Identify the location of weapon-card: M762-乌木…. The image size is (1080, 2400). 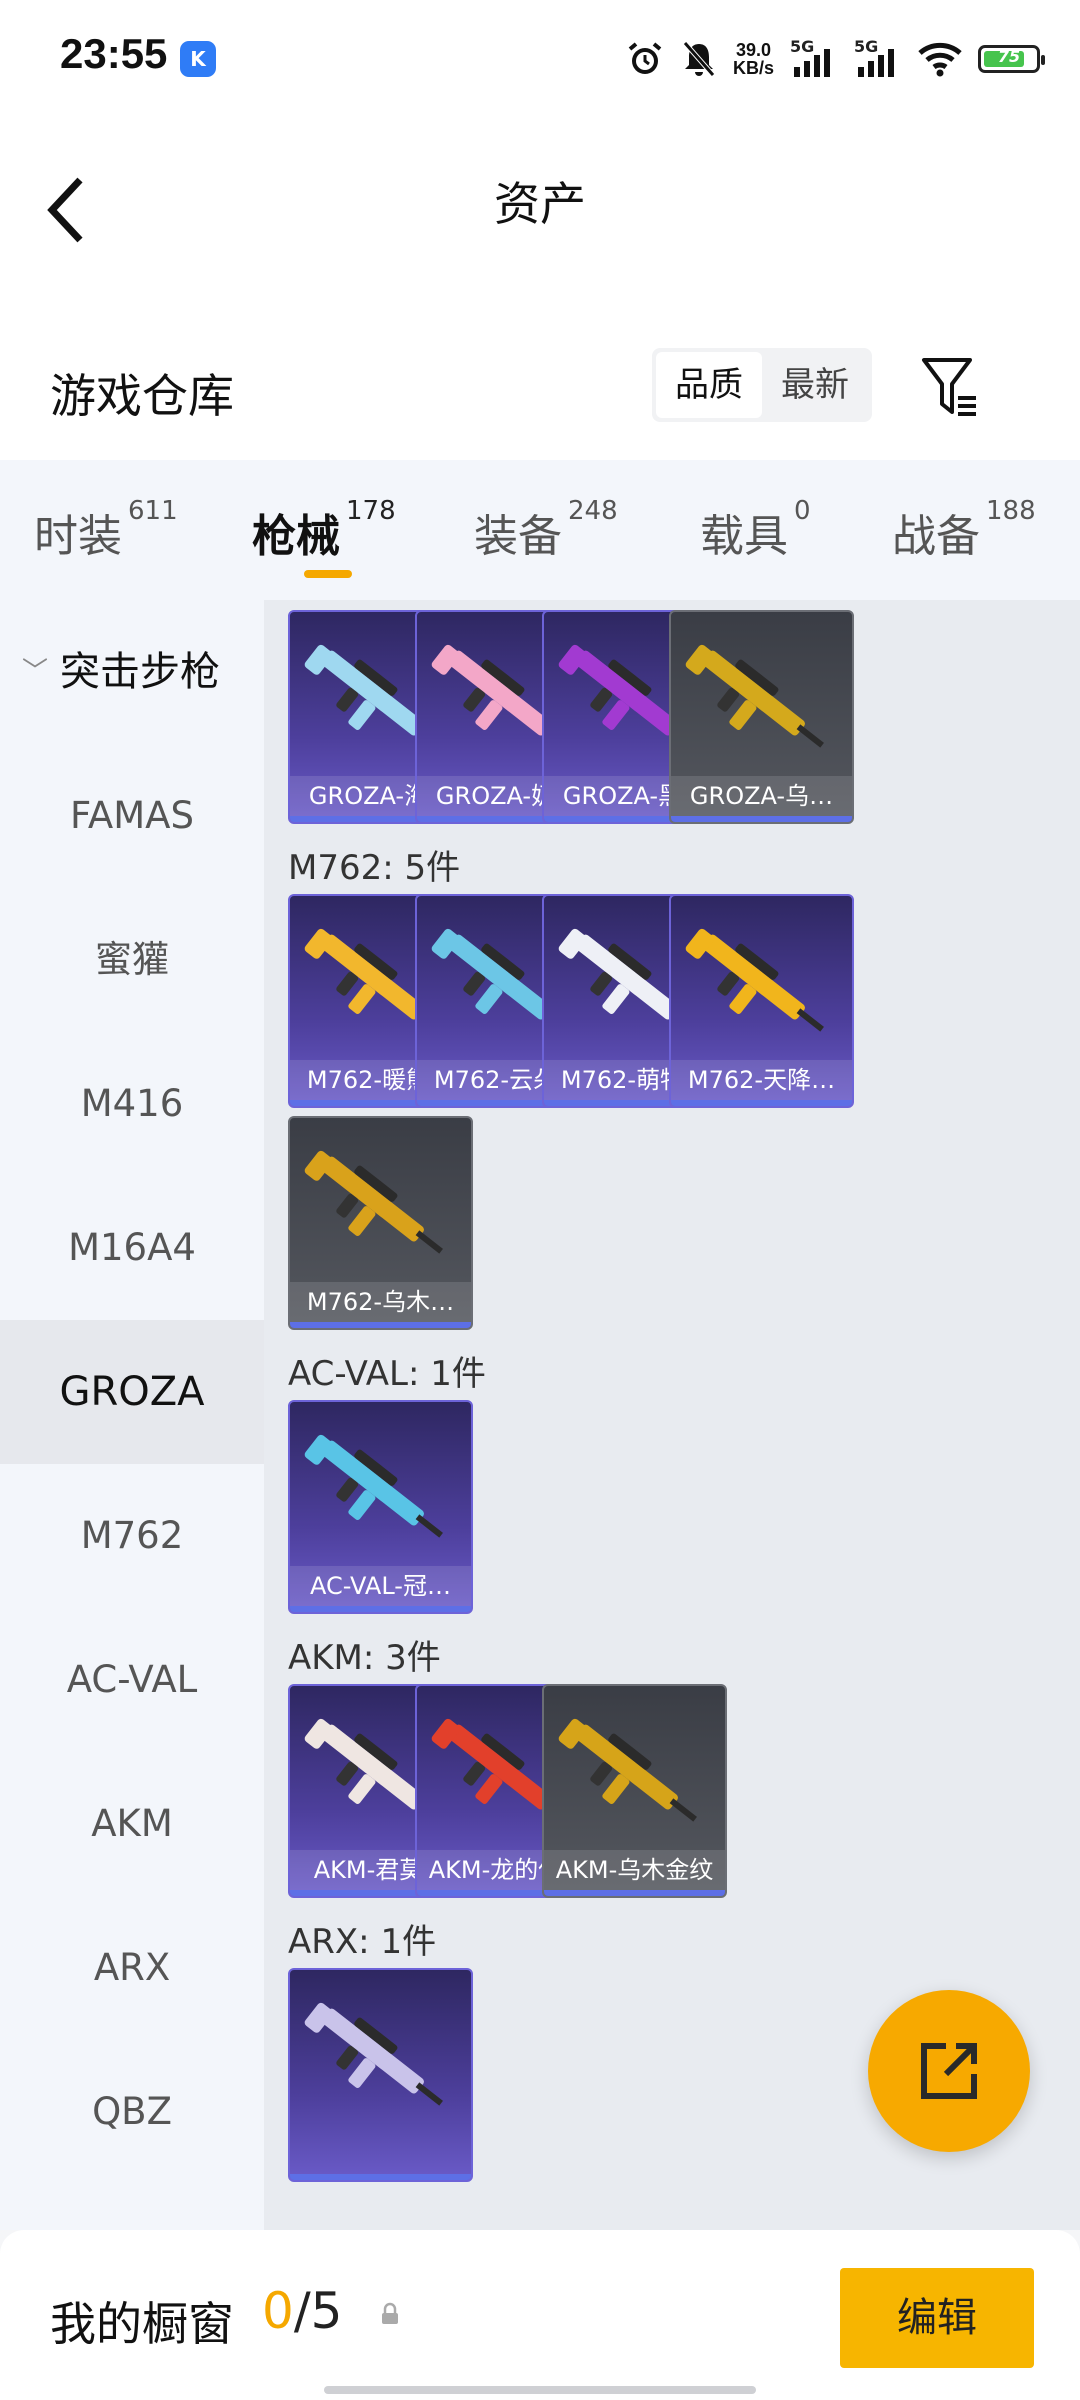
(380, 1223).